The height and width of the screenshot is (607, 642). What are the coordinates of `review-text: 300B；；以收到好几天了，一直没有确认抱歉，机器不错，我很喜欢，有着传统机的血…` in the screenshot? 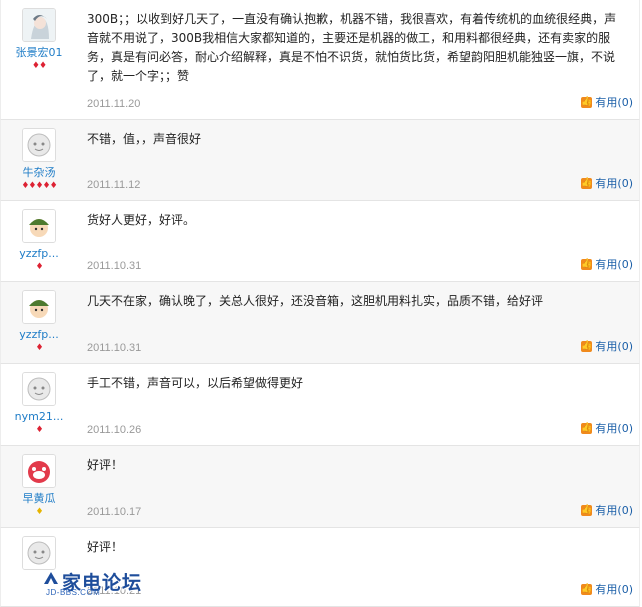 It's located at (352, 47).